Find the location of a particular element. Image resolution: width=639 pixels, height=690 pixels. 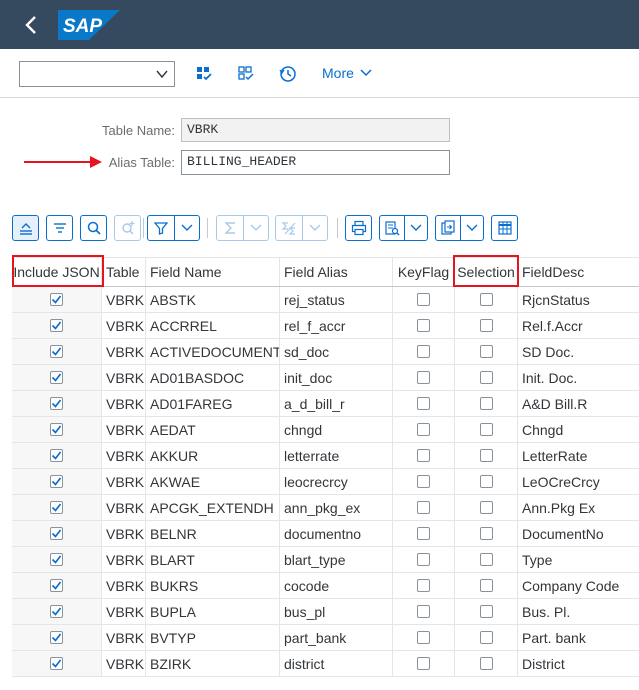

filter-button is located at coordinates (161, 228).